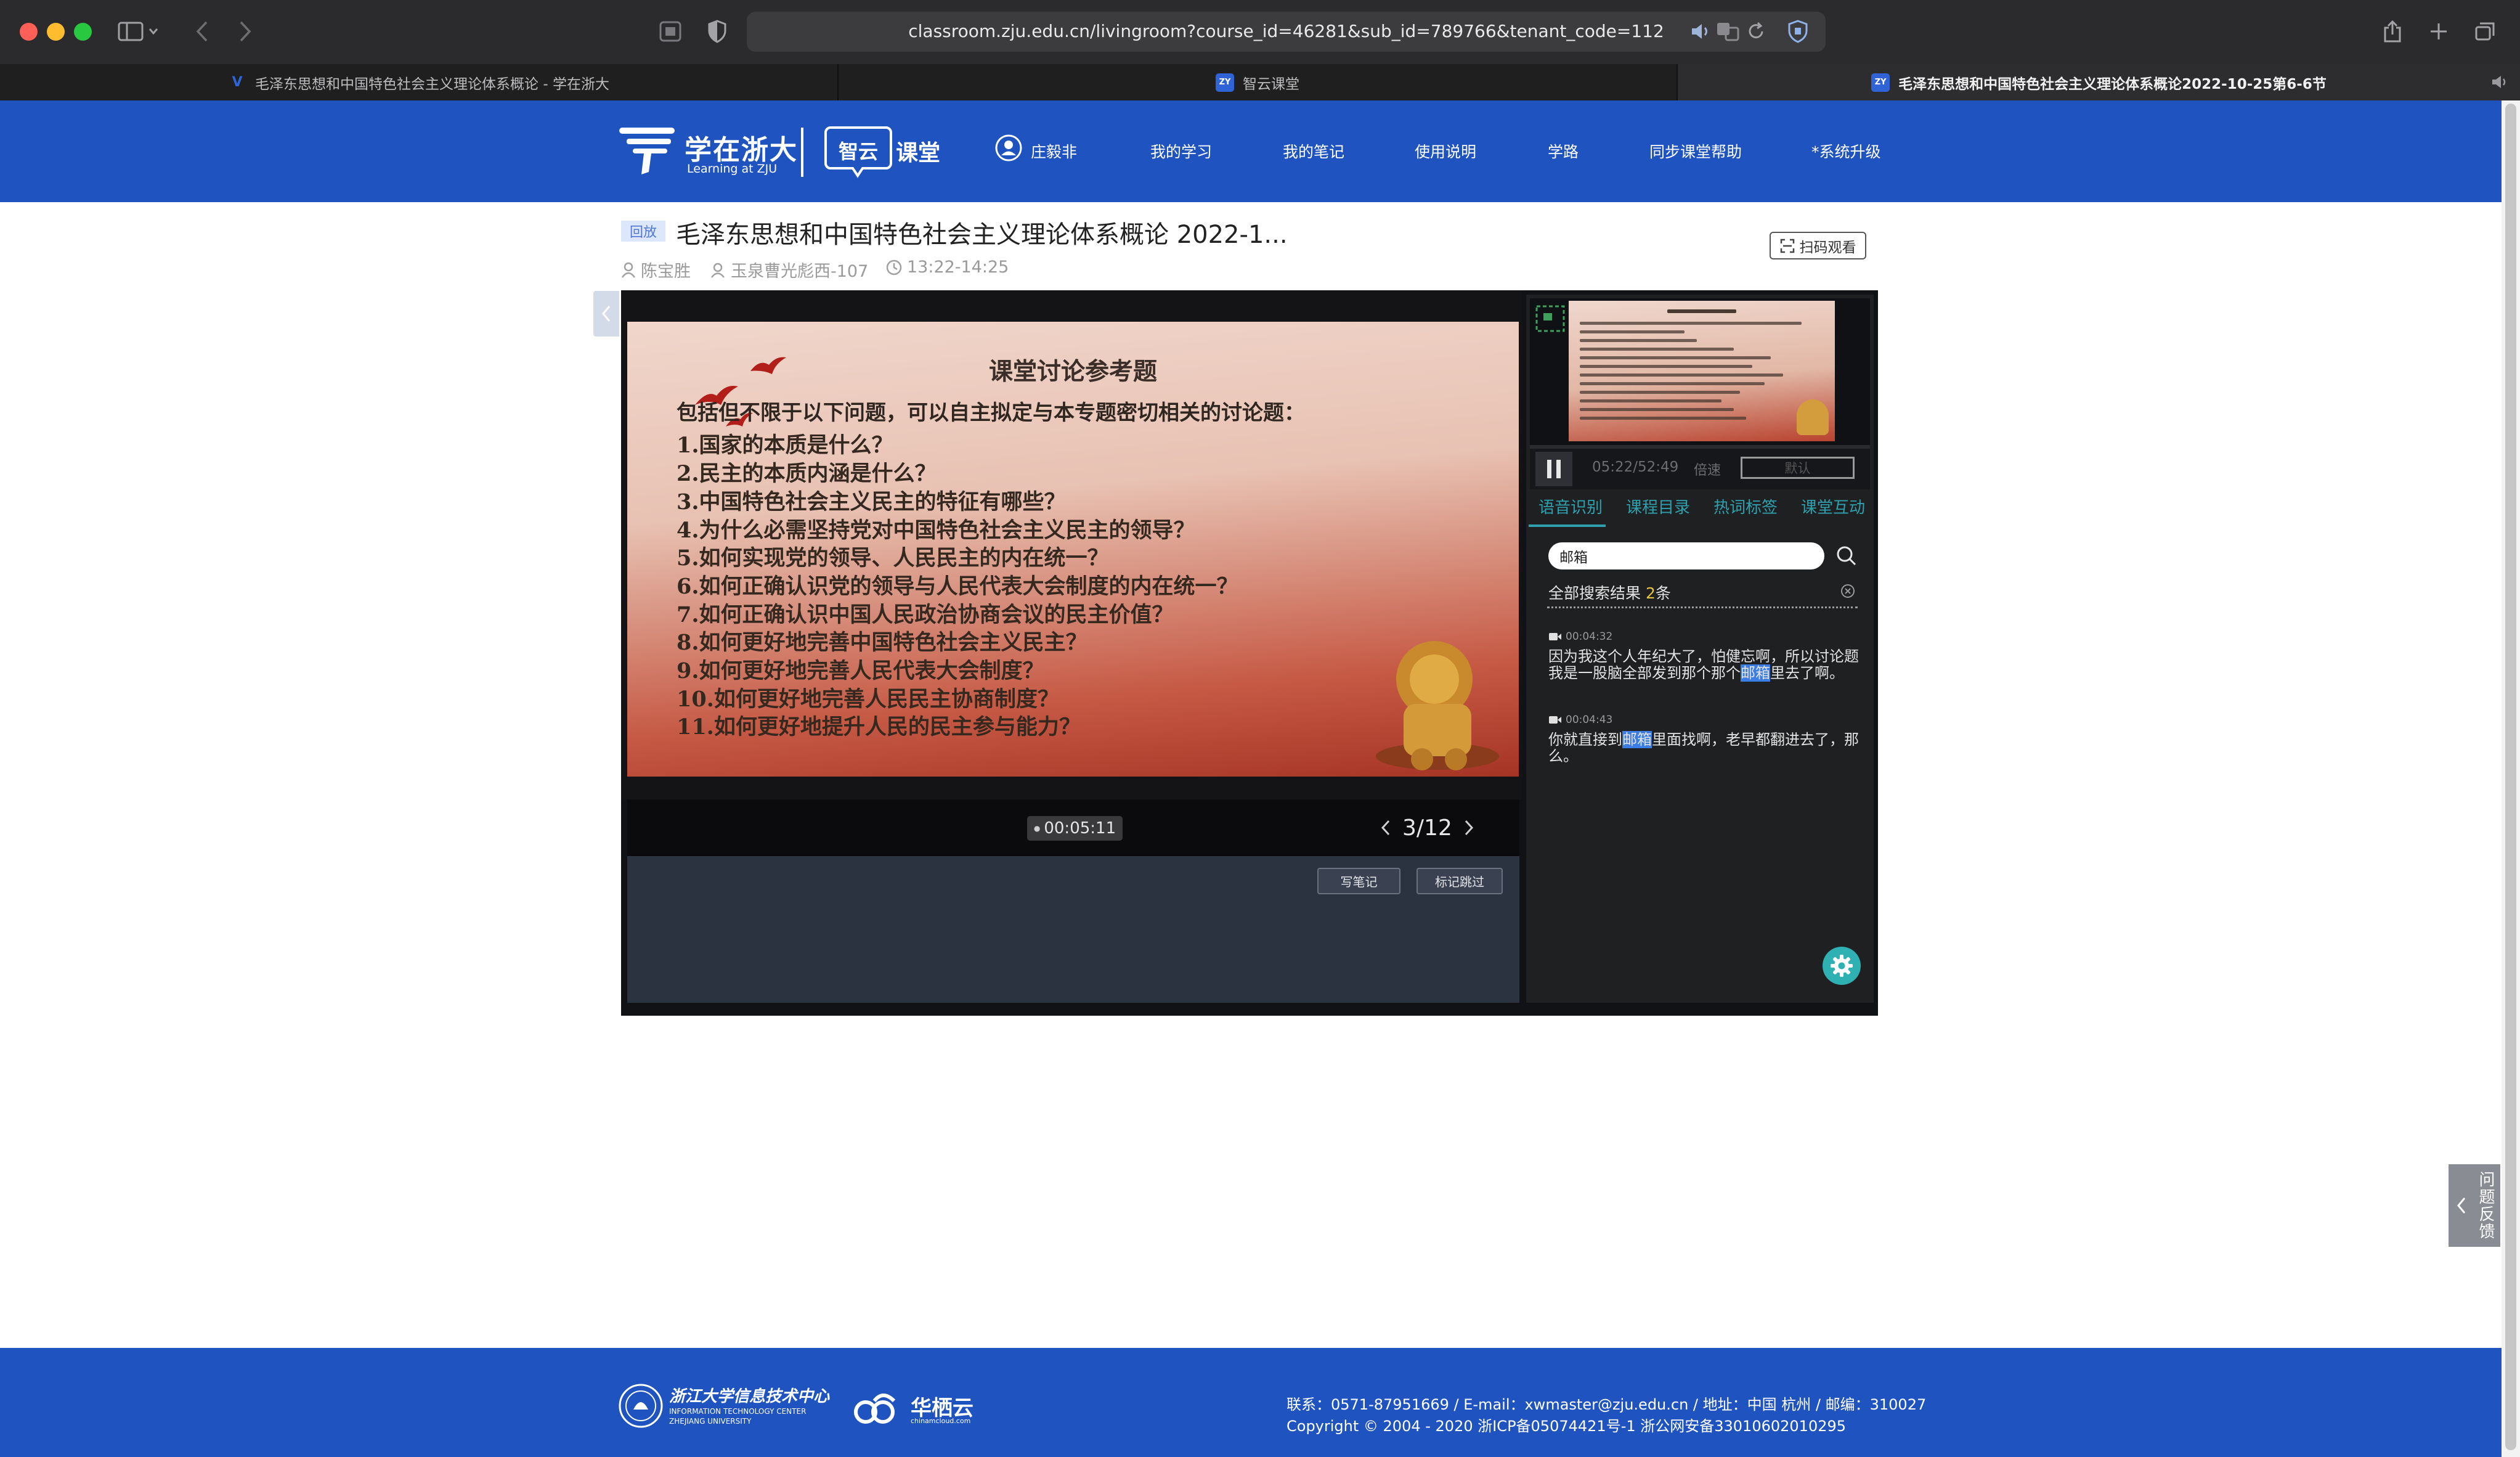 This screenshot has width=2520, height=1457. I want to click on clear-search-icon, so click(1848, 592).